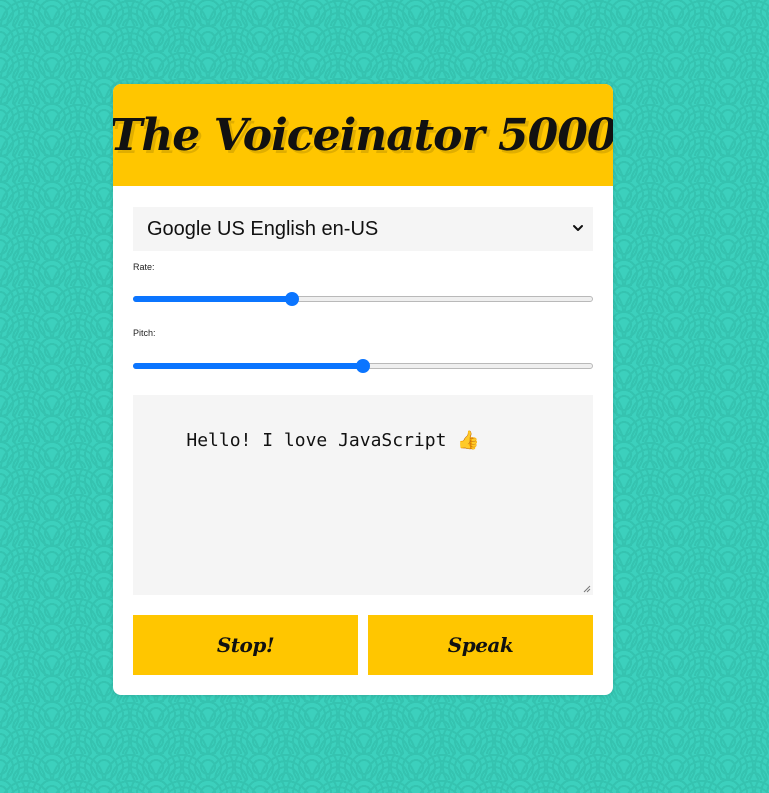 This screenshot has width=769, height=793. I want to click on pitch-slider-thumb, so click(363, 366).